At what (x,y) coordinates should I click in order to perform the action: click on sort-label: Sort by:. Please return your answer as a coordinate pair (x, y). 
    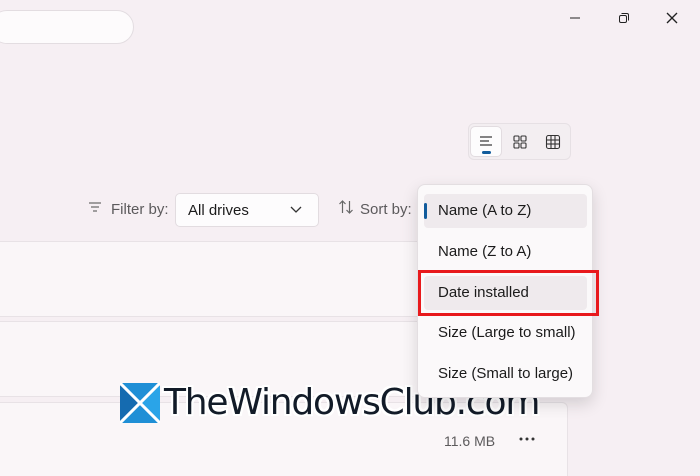
    Looking at the image, I should click on (386, 209).